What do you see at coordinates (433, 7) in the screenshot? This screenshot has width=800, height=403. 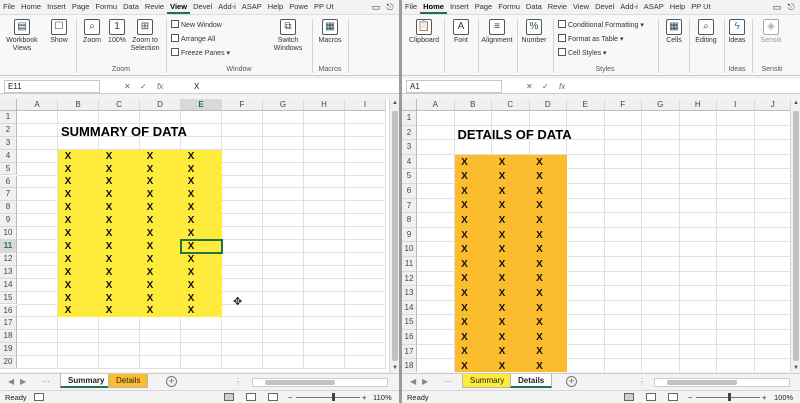 I see `ribbon-tab-home: Home` at bounding box center [433, 7].